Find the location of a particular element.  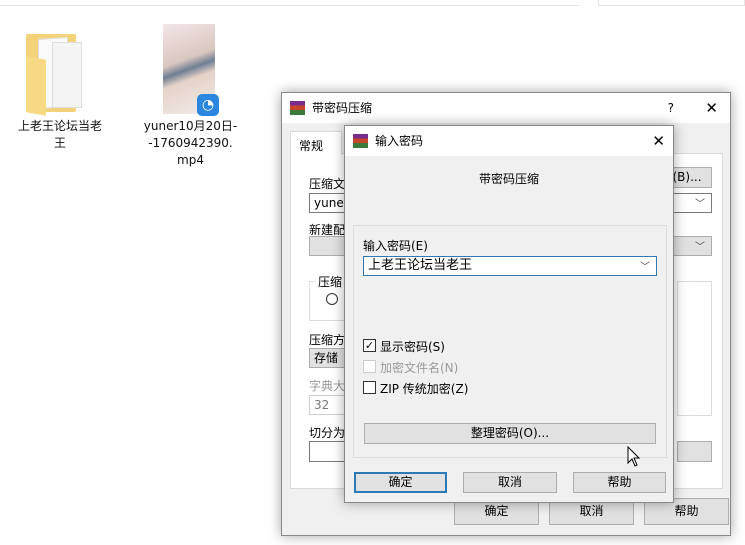

password-value: 上老王论坛当老王 is located at coordinates (420, 265).